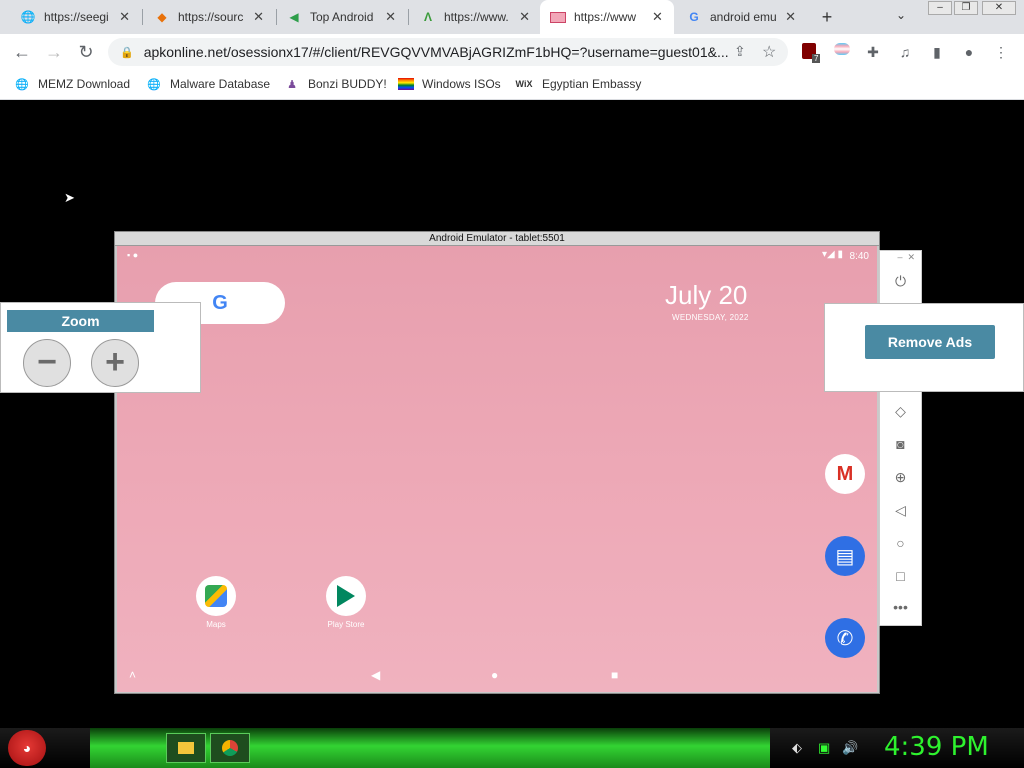 Image resolution: width=1024 pixels, height=768 pixels. I want to click on tab-1: 🌐 https://seegi ✕, so click(75, 17).